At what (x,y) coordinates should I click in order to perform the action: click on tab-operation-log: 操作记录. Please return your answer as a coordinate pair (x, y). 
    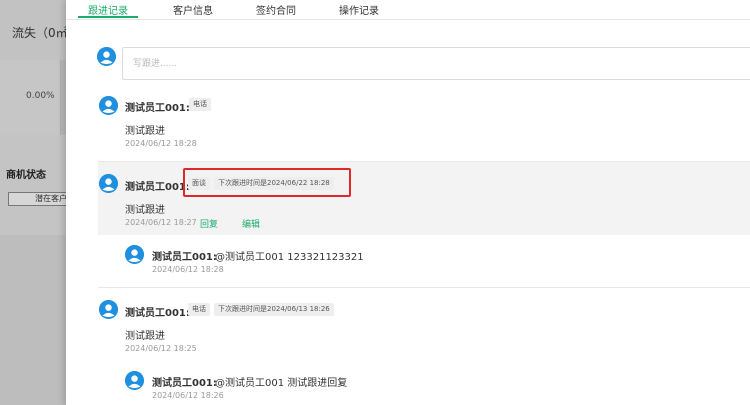
    Looking at the image, I should click on (359, 9).